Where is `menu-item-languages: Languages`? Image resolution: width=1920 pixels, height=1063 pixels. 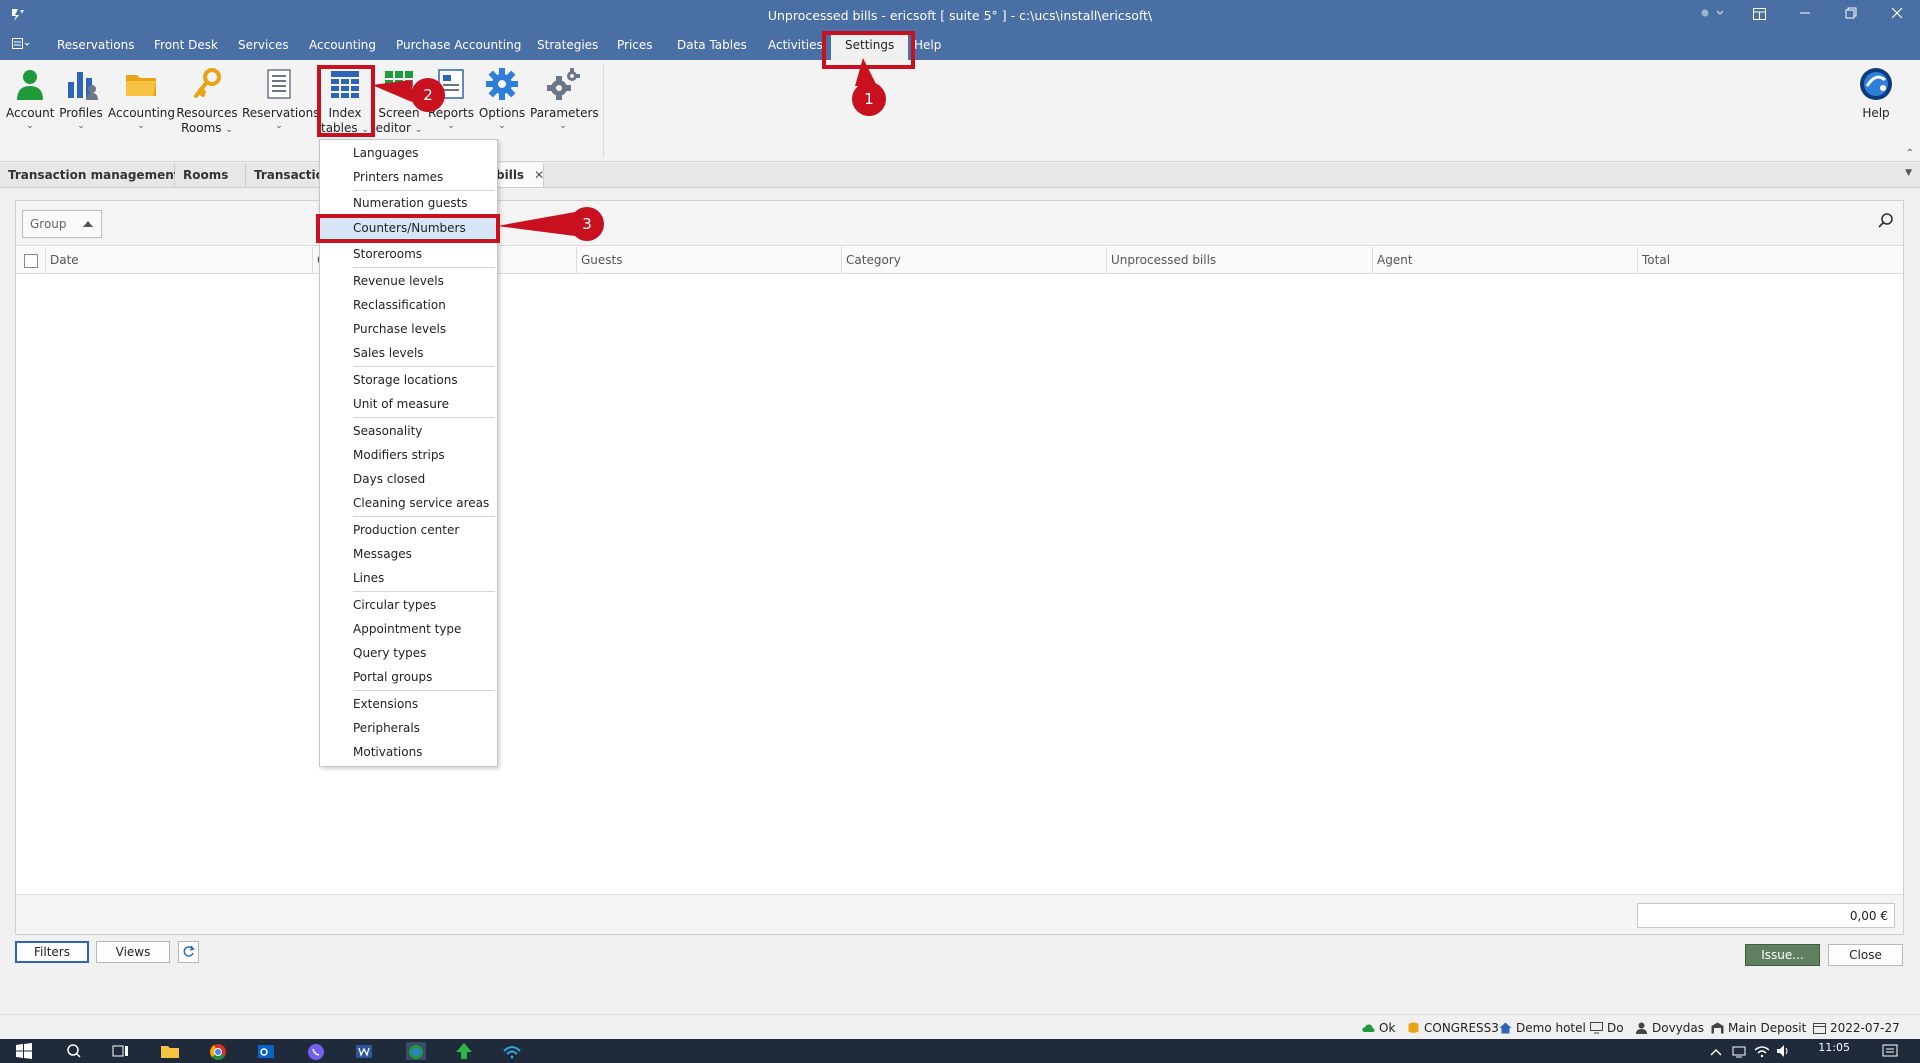
menu-item-languages: Languages is located at coordinates (408, 153).